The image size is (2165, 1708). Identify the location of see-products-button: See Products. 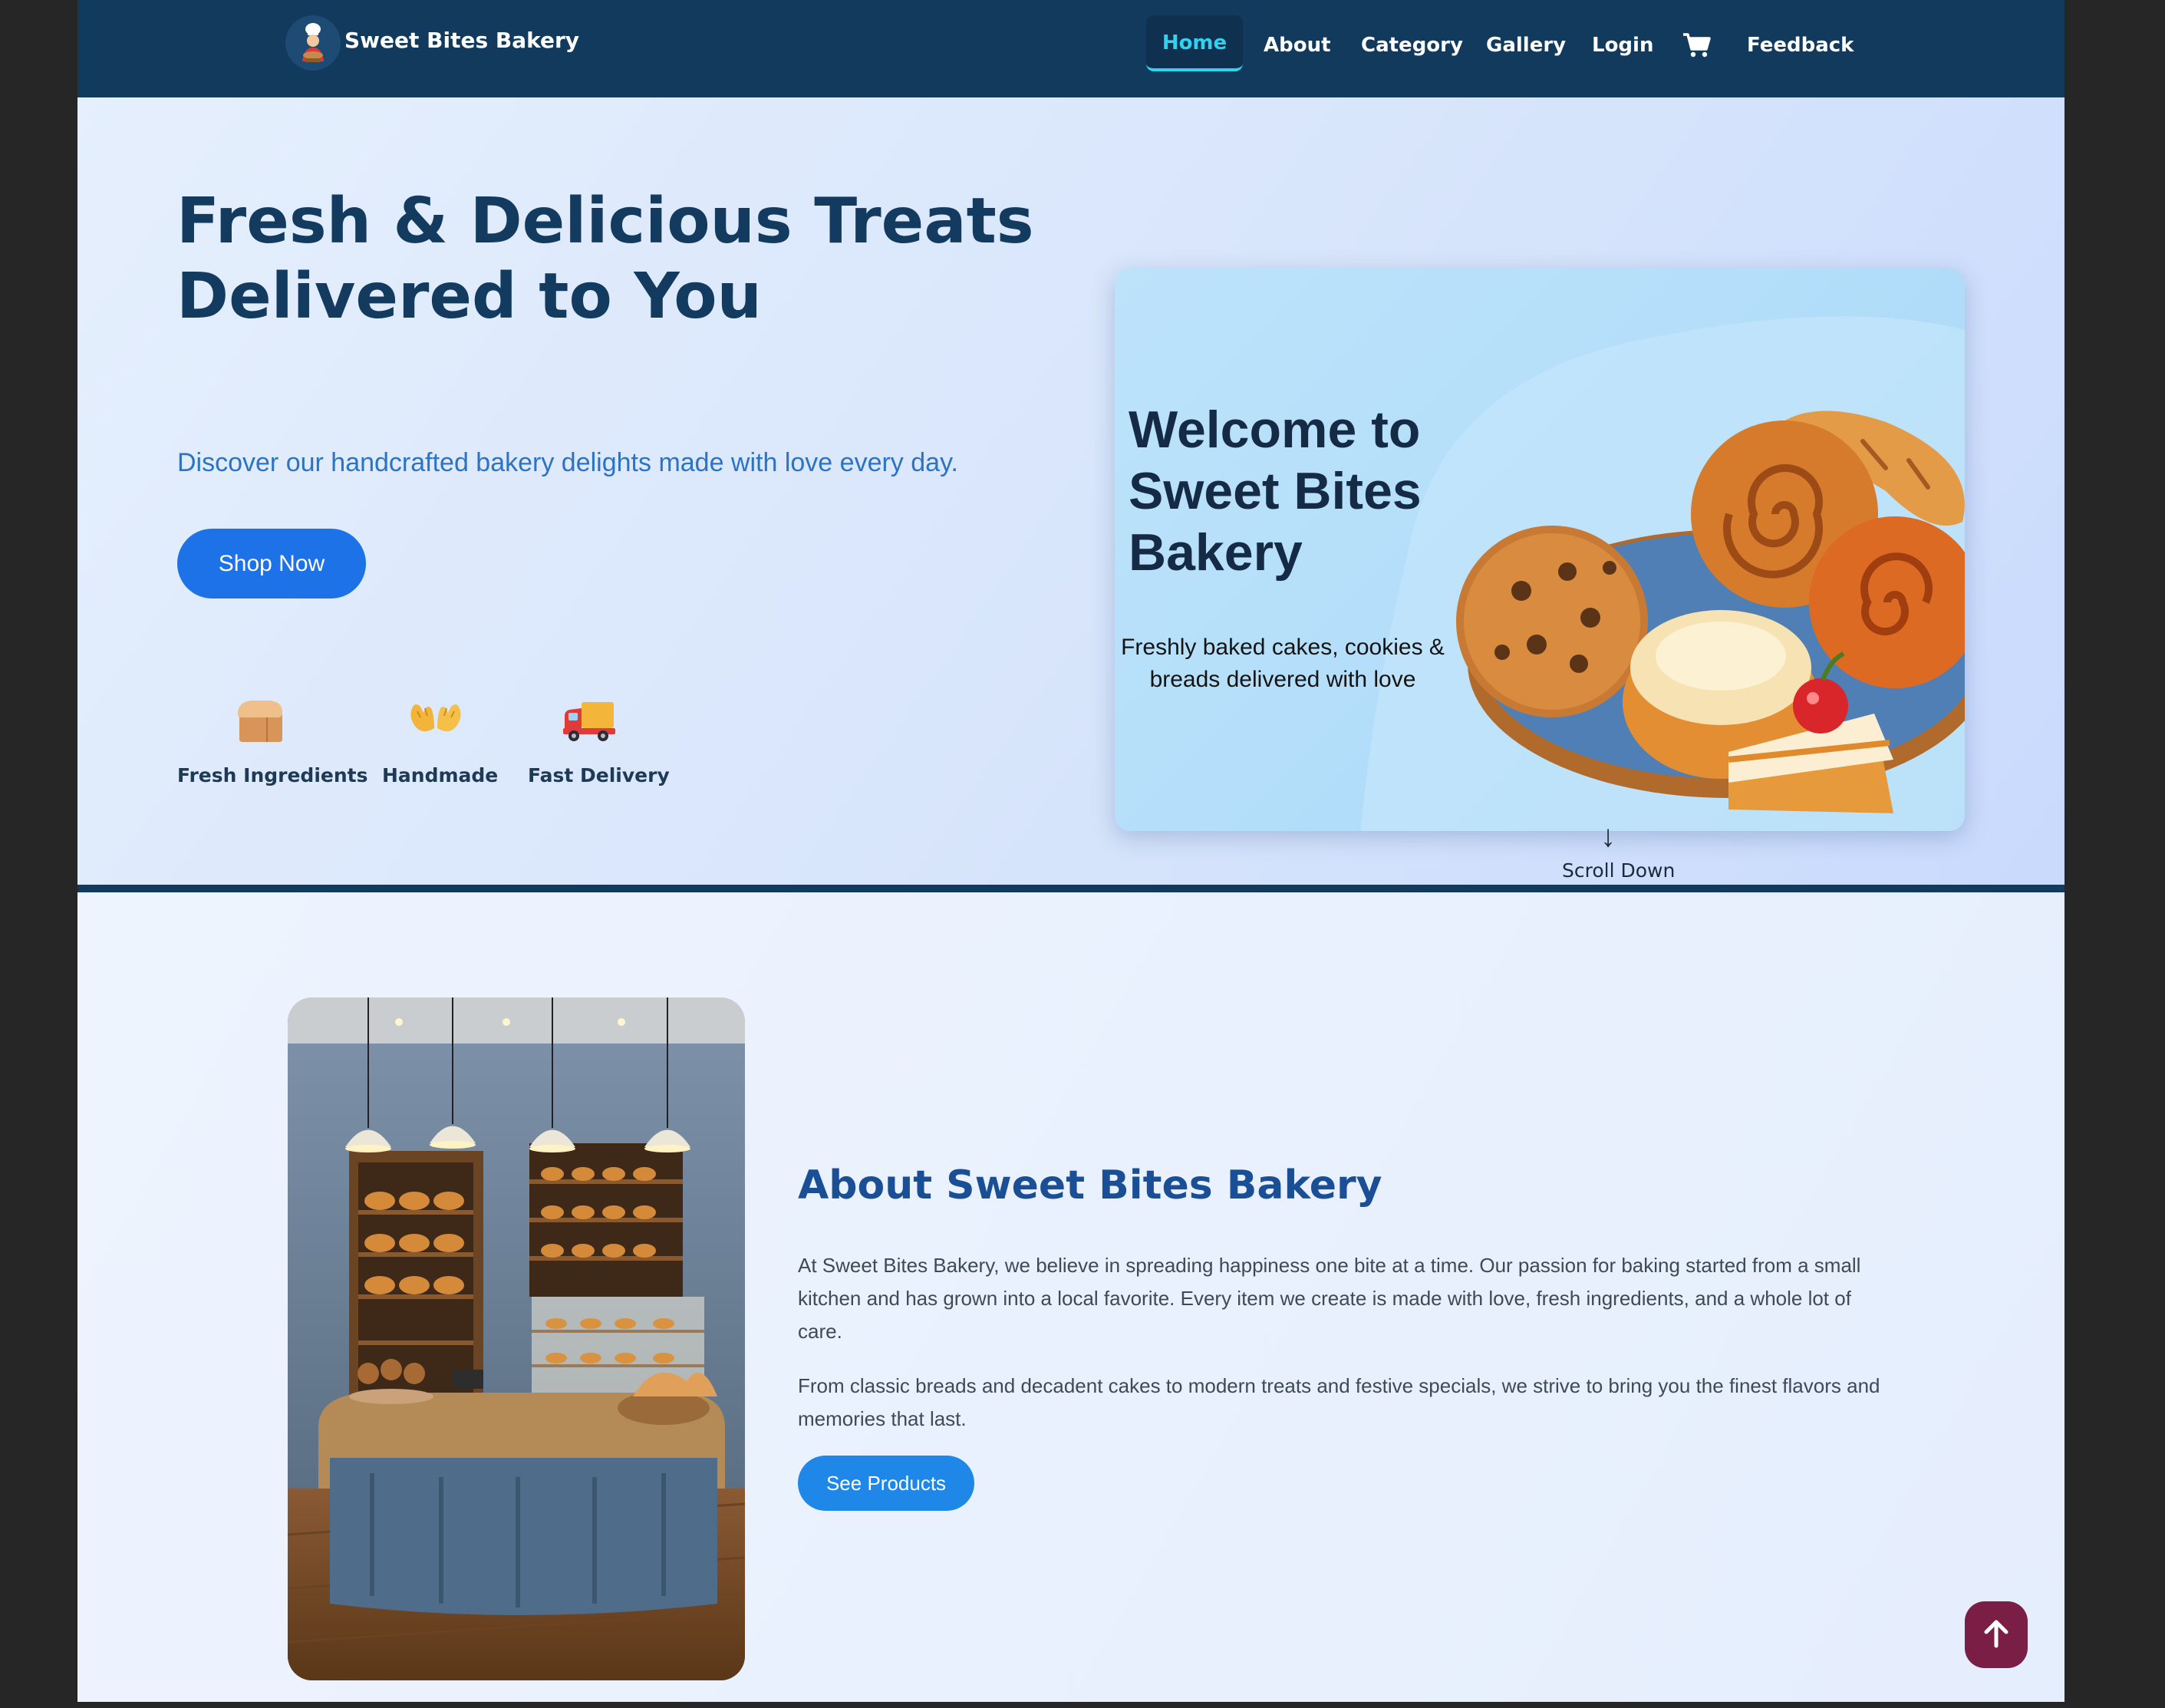
(886, 1484).